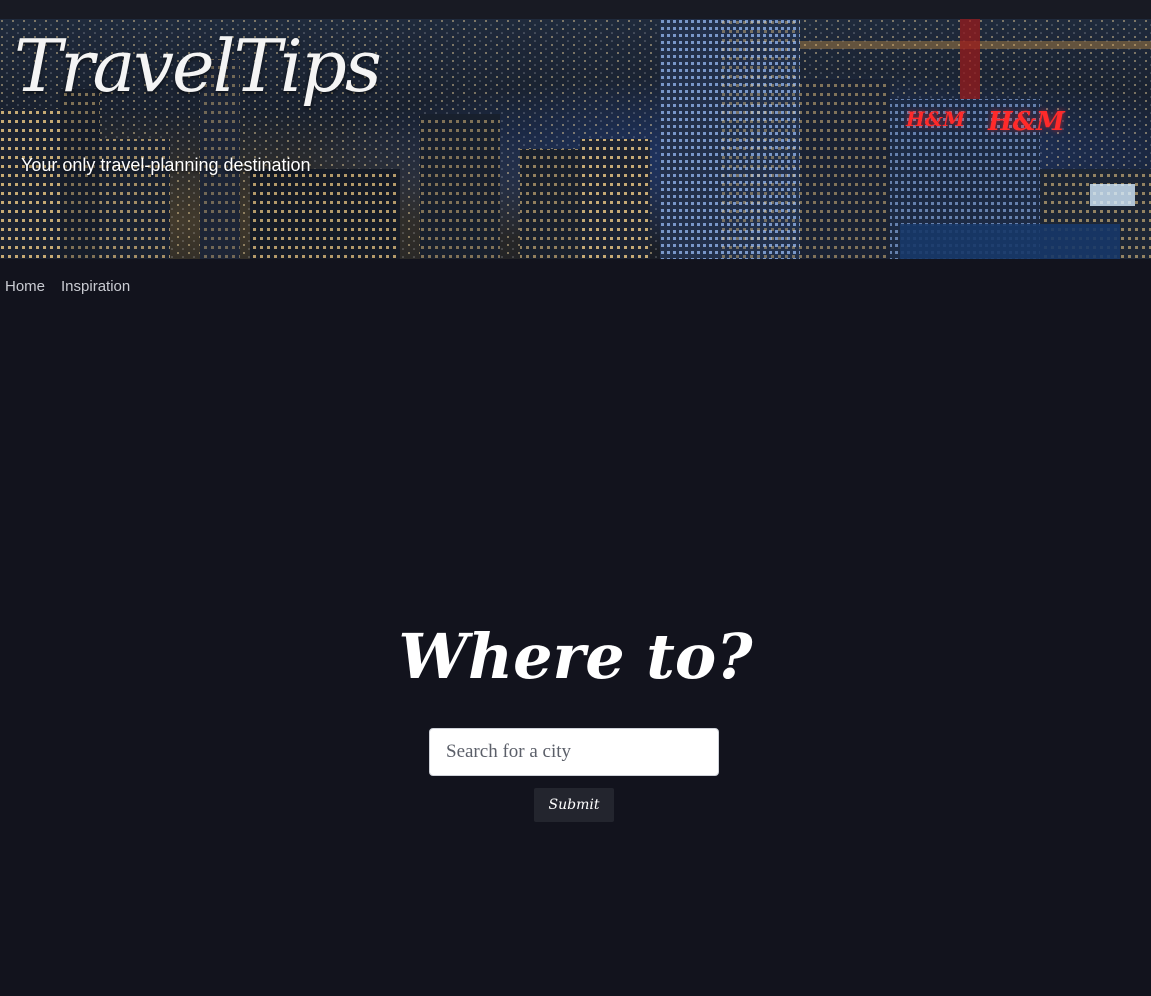 The image size is (1151, 996). I want to click on page-title: Where to?, so click(575, 656).